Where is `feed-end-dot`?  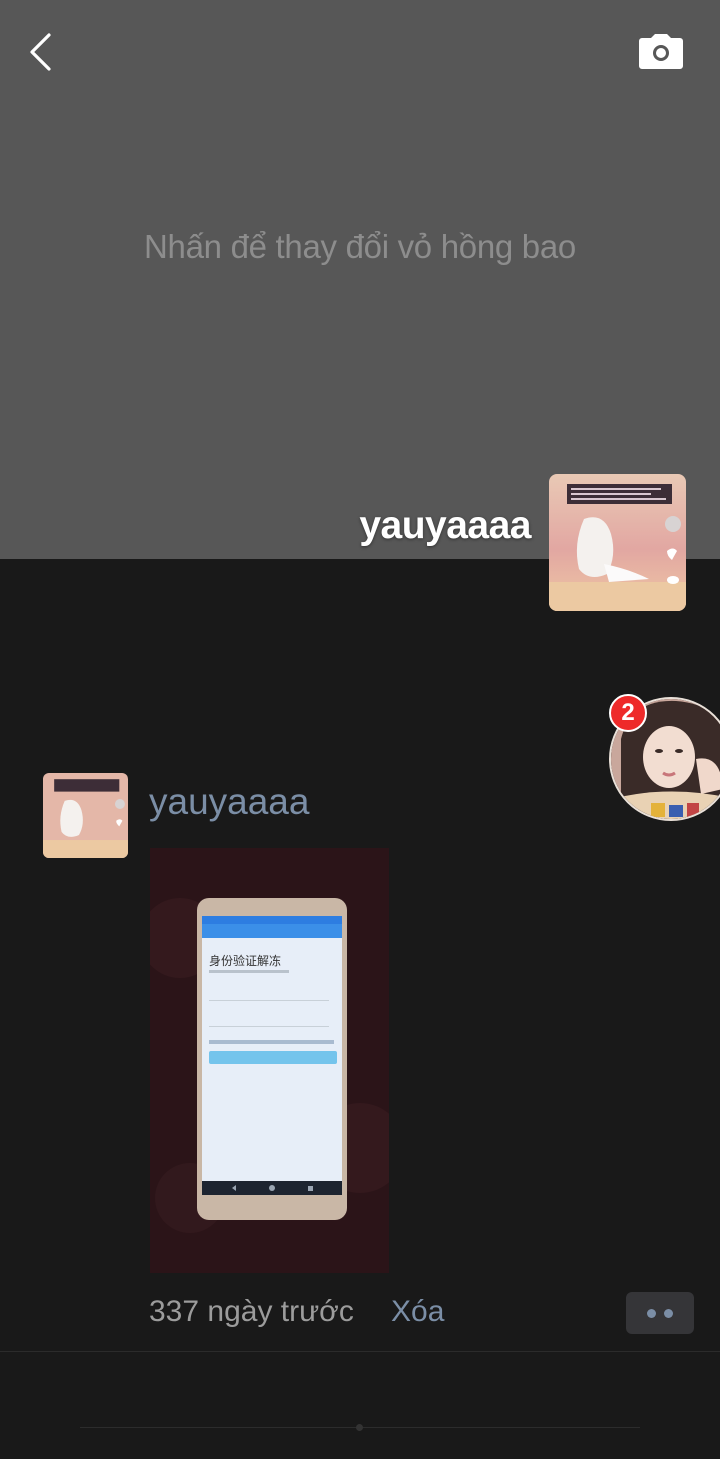 feed-end-dot is located at coordinates (359, 1427).